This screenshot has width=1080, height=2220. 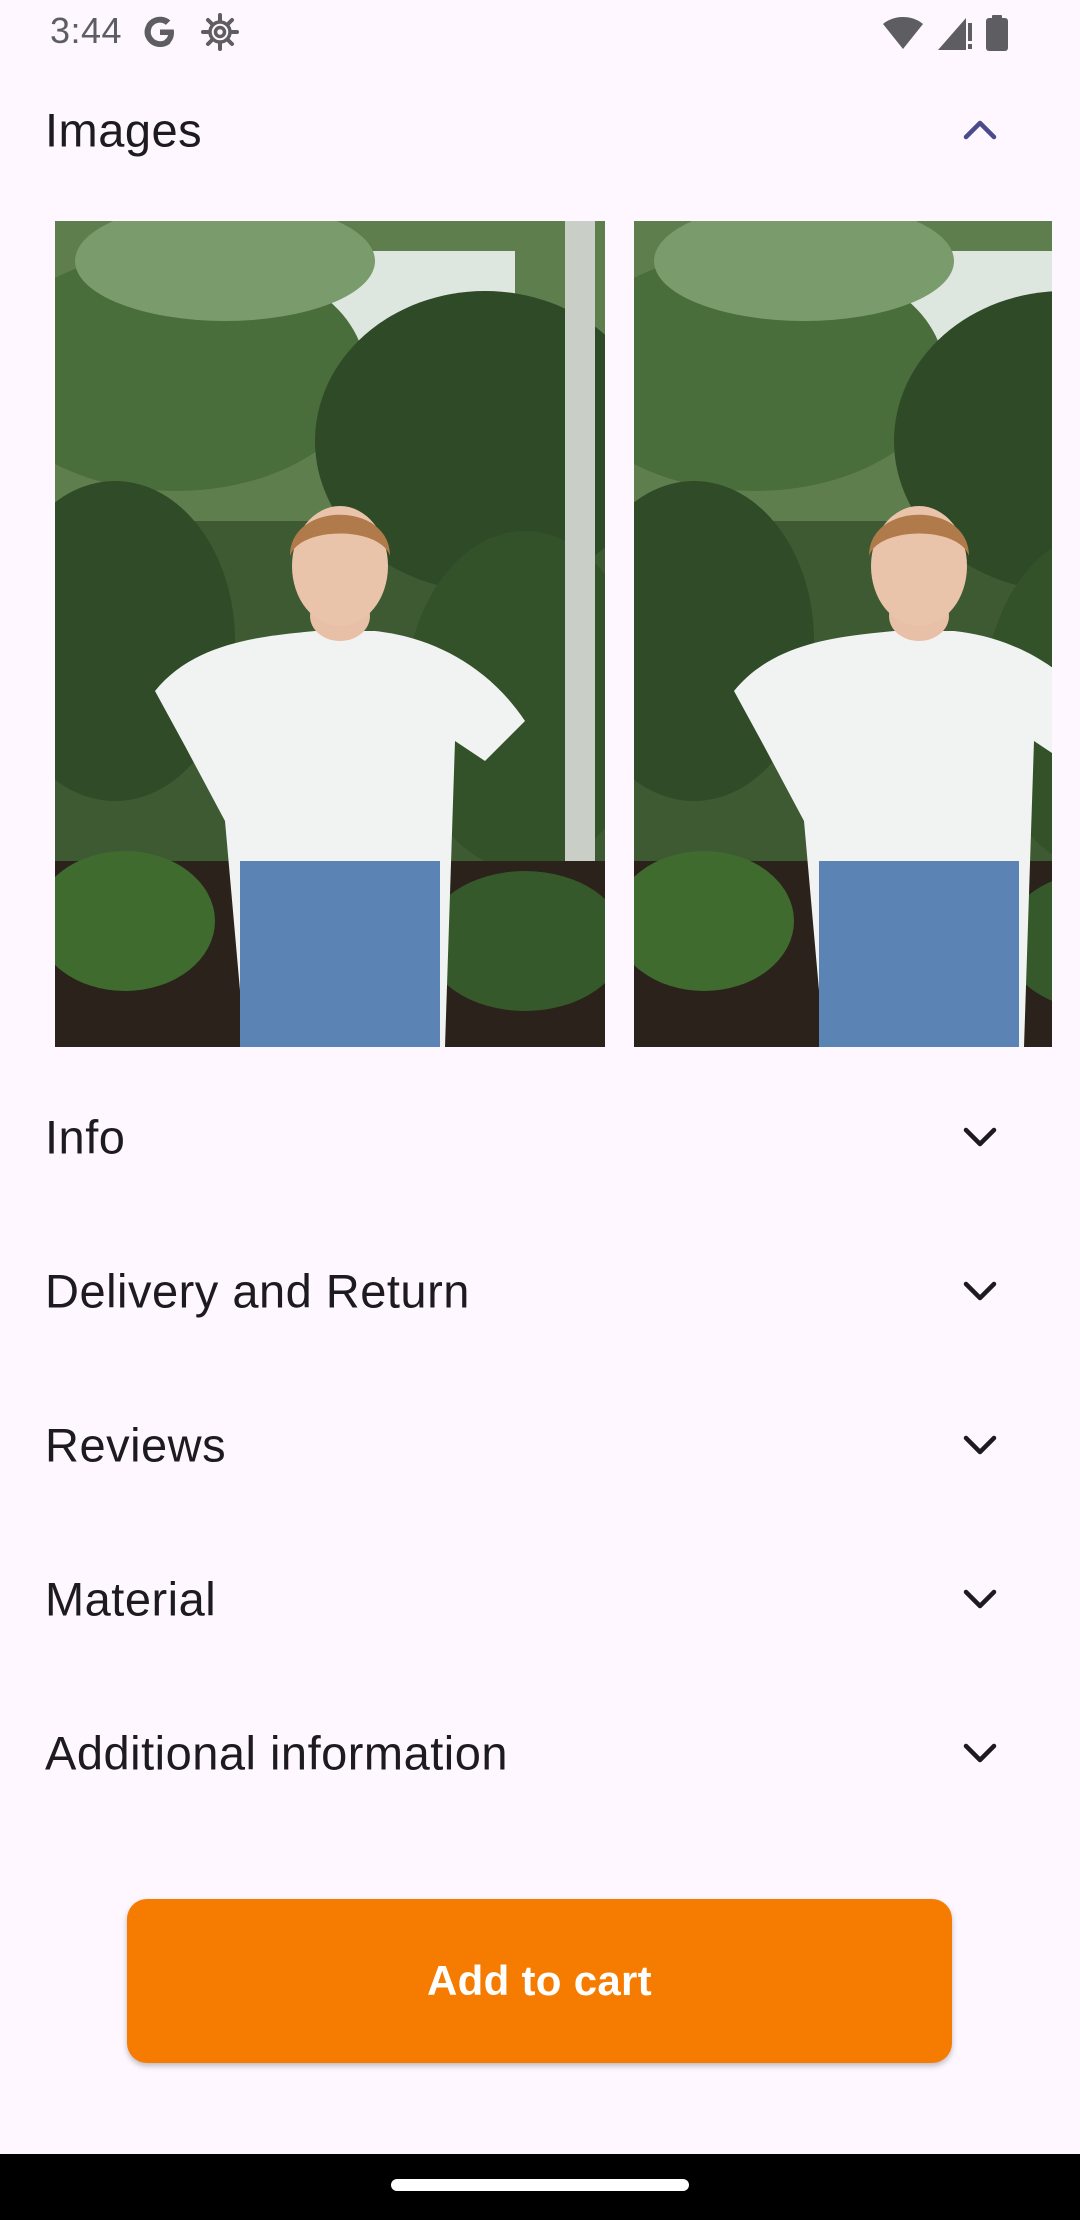 I want to click on add-to-cart-label: Add to cart, so click(x=539, y=1980).